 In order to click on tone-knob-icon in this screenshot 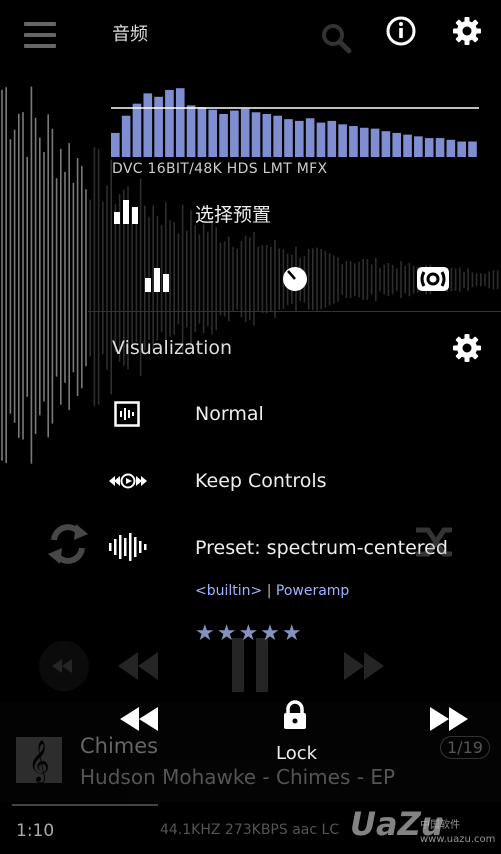, I will do `click(295, 279)`.